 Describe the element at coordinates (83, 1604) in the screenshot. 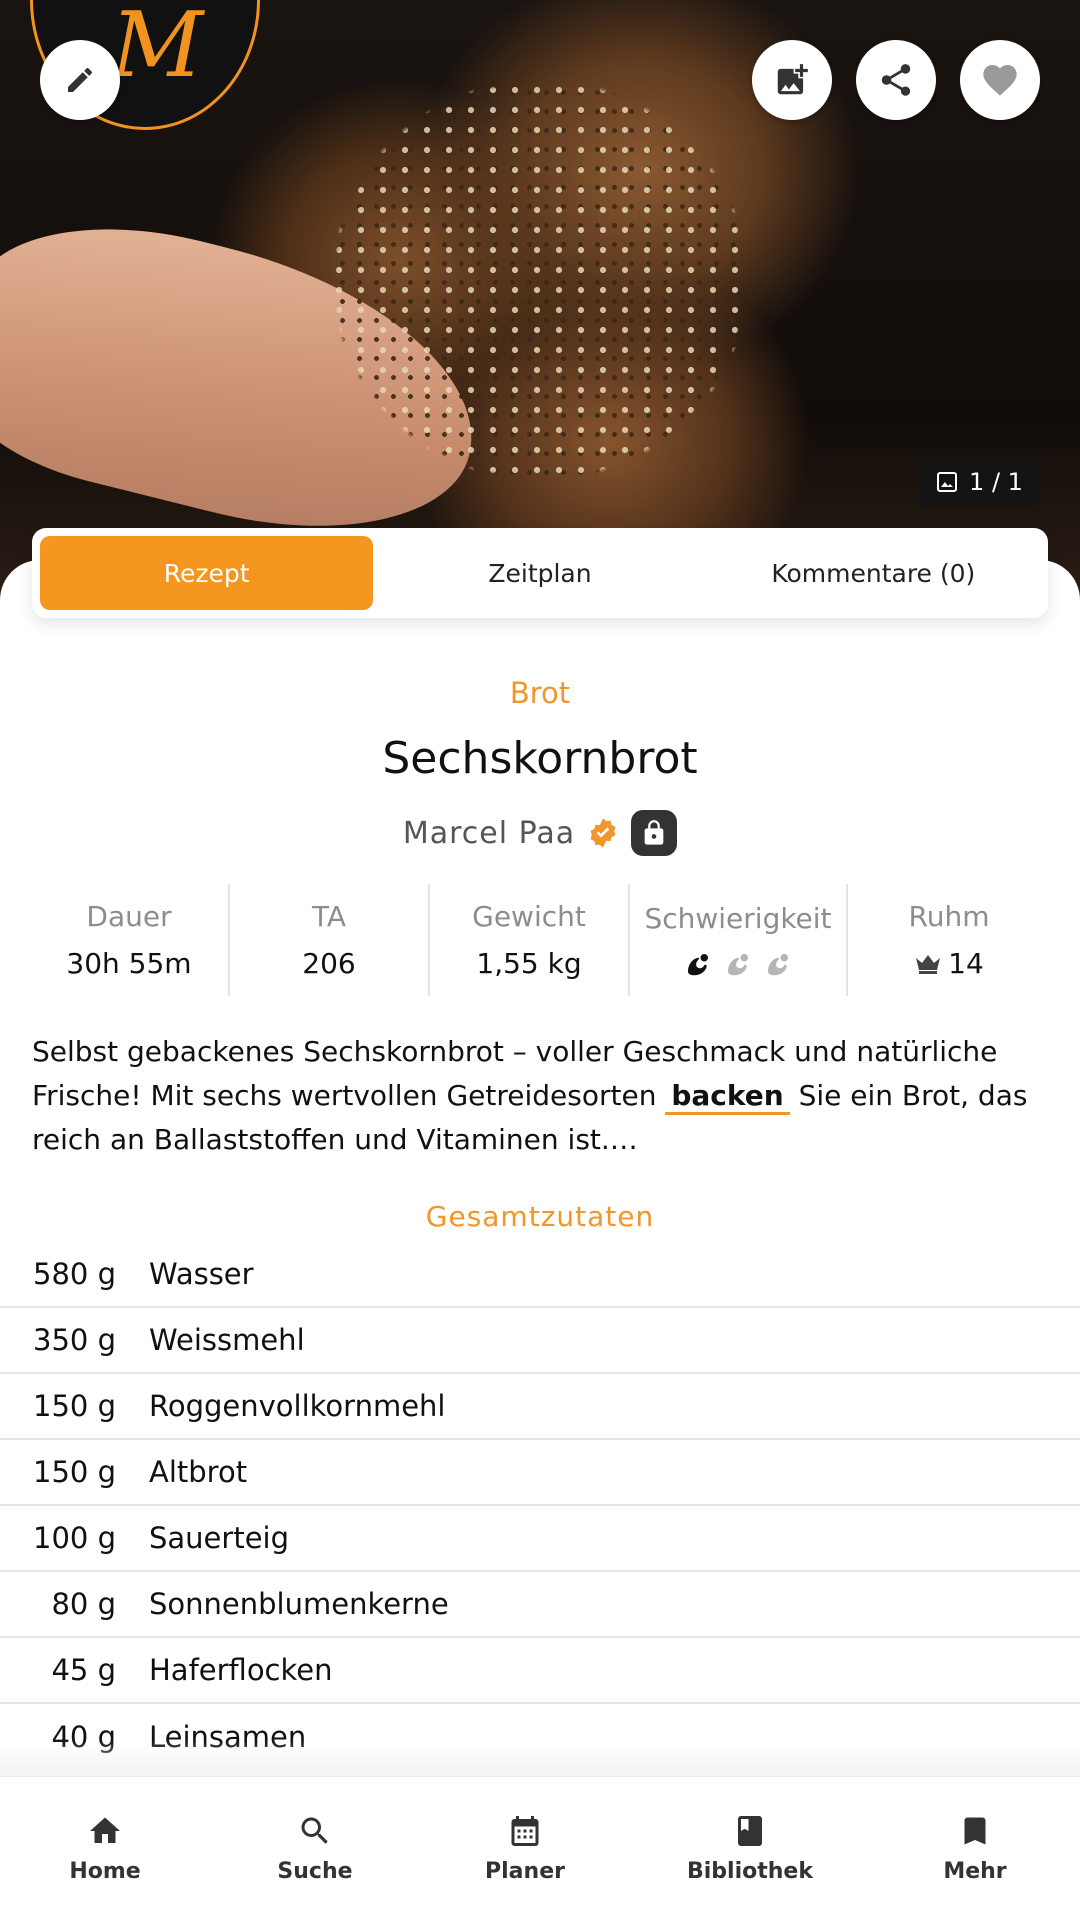

I see `ingredient-quantity: 80 g` at that location.